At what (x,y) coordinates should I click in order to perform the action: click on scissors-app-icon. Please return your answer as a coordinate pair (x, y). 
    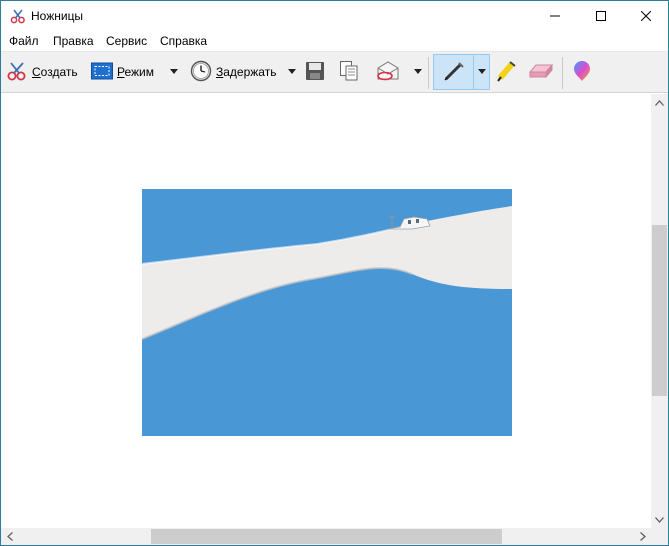
    Looking at the image, I should click on (18, 16).